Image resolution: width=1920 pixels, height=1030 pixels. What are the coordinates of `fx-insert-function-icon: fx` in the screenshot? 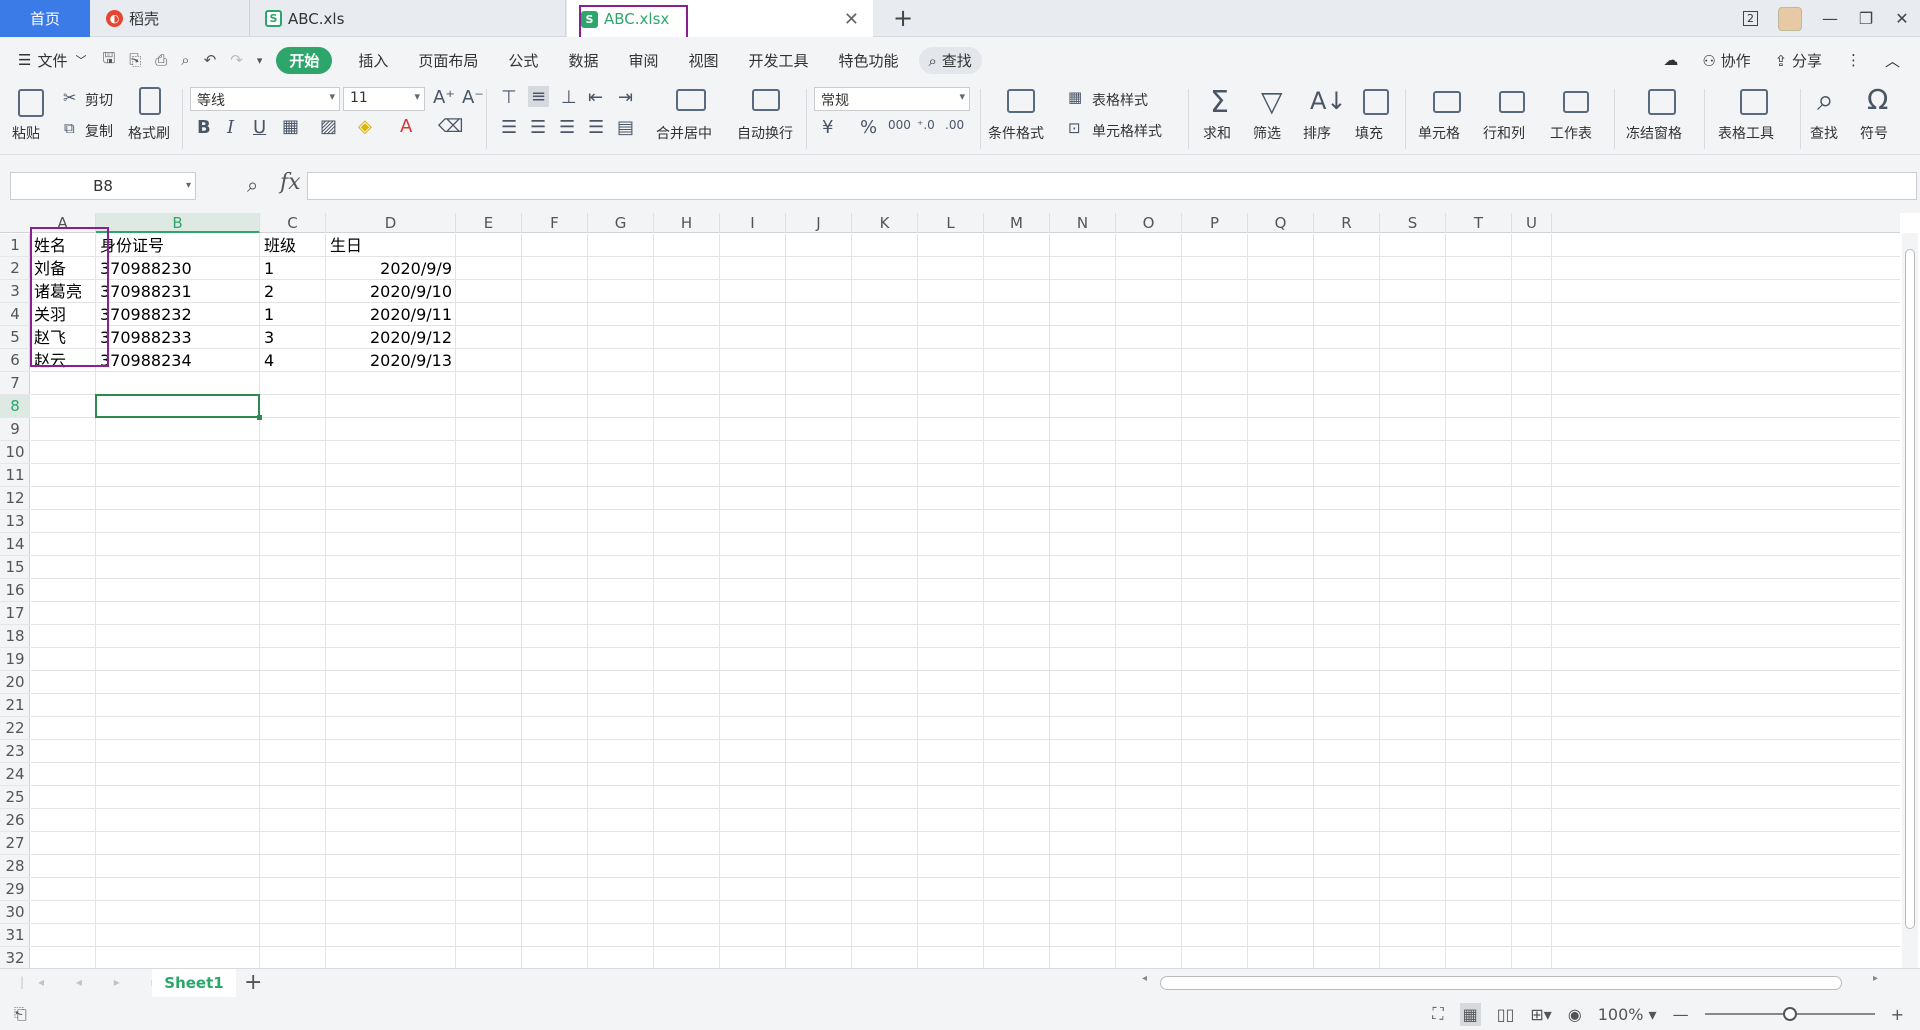 It's located at (290, 182).